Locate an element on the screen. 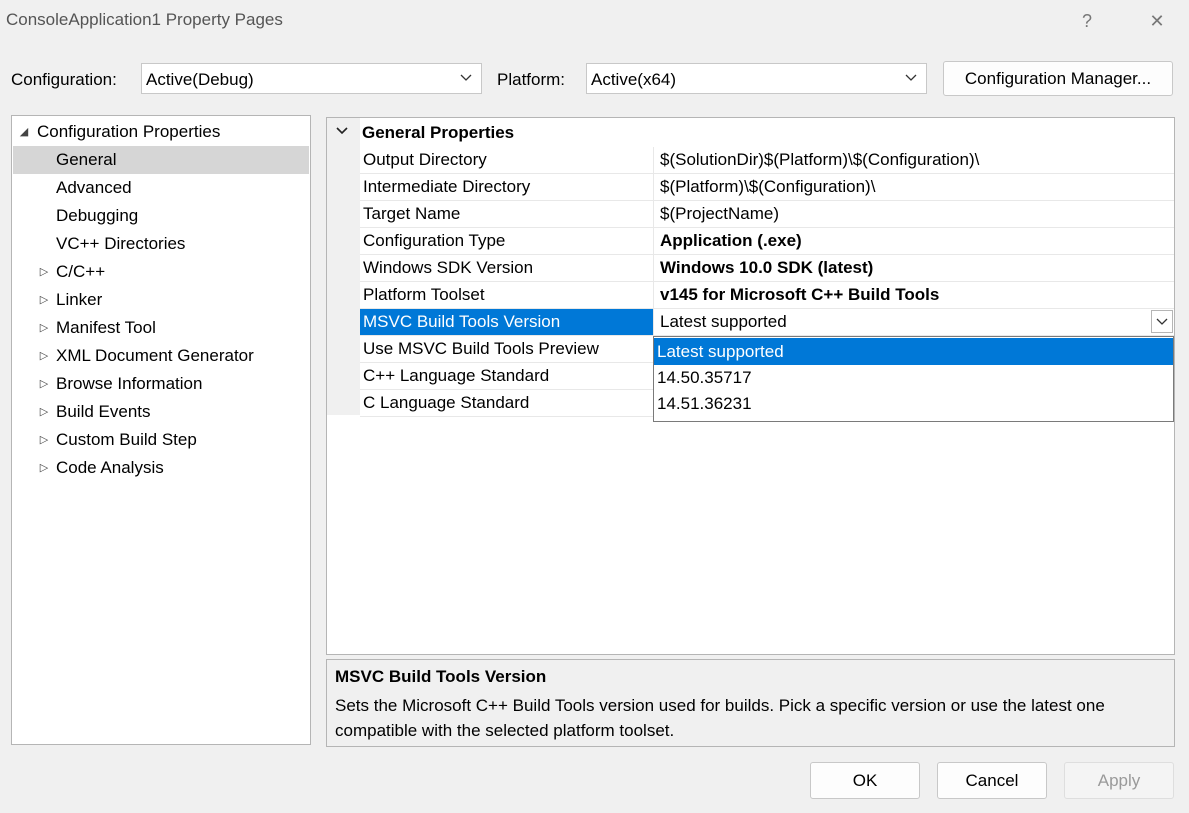 This screenshot has height=813, width=1189. tree-item-c-cpp: ▷ C/C++ is located at coordinates (161, 272).